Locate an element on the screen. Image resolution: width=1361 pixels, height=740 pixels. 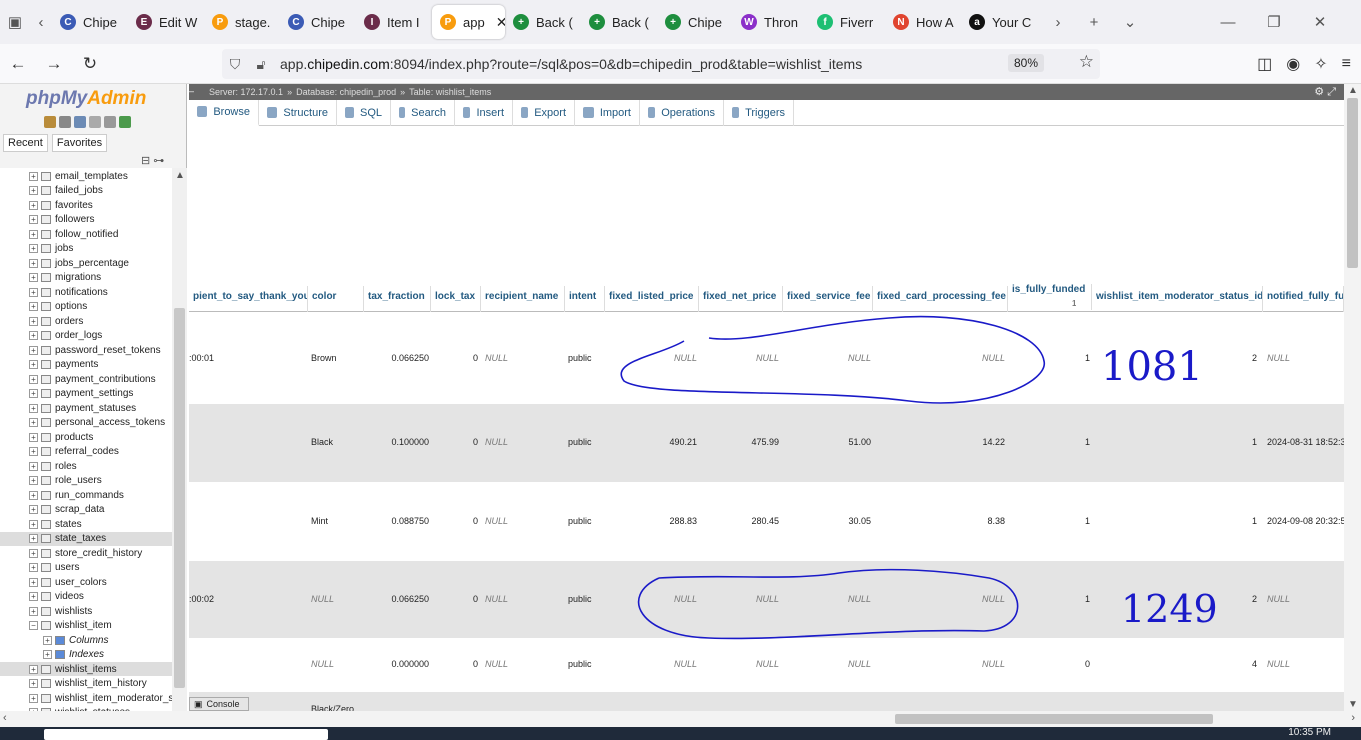
browser-tab: E Edit W is located at coordinates (166, 22).